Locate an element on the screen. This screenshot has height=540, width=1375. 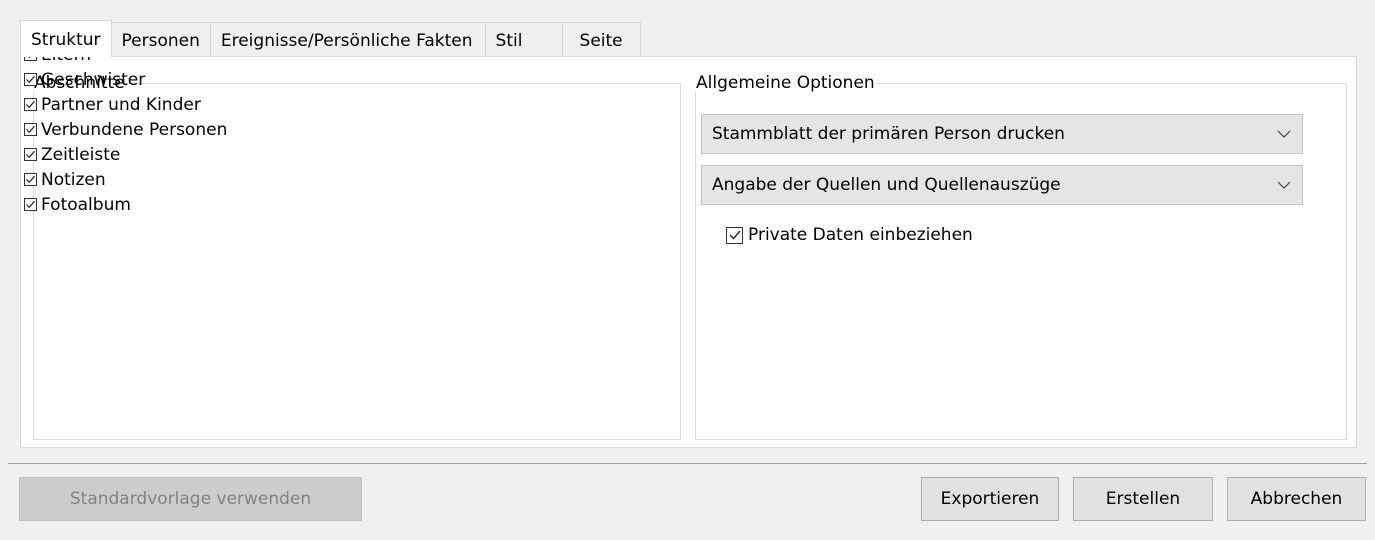
general-options-legend: Allgemeine Optionen is located at coordinates (785, 83).